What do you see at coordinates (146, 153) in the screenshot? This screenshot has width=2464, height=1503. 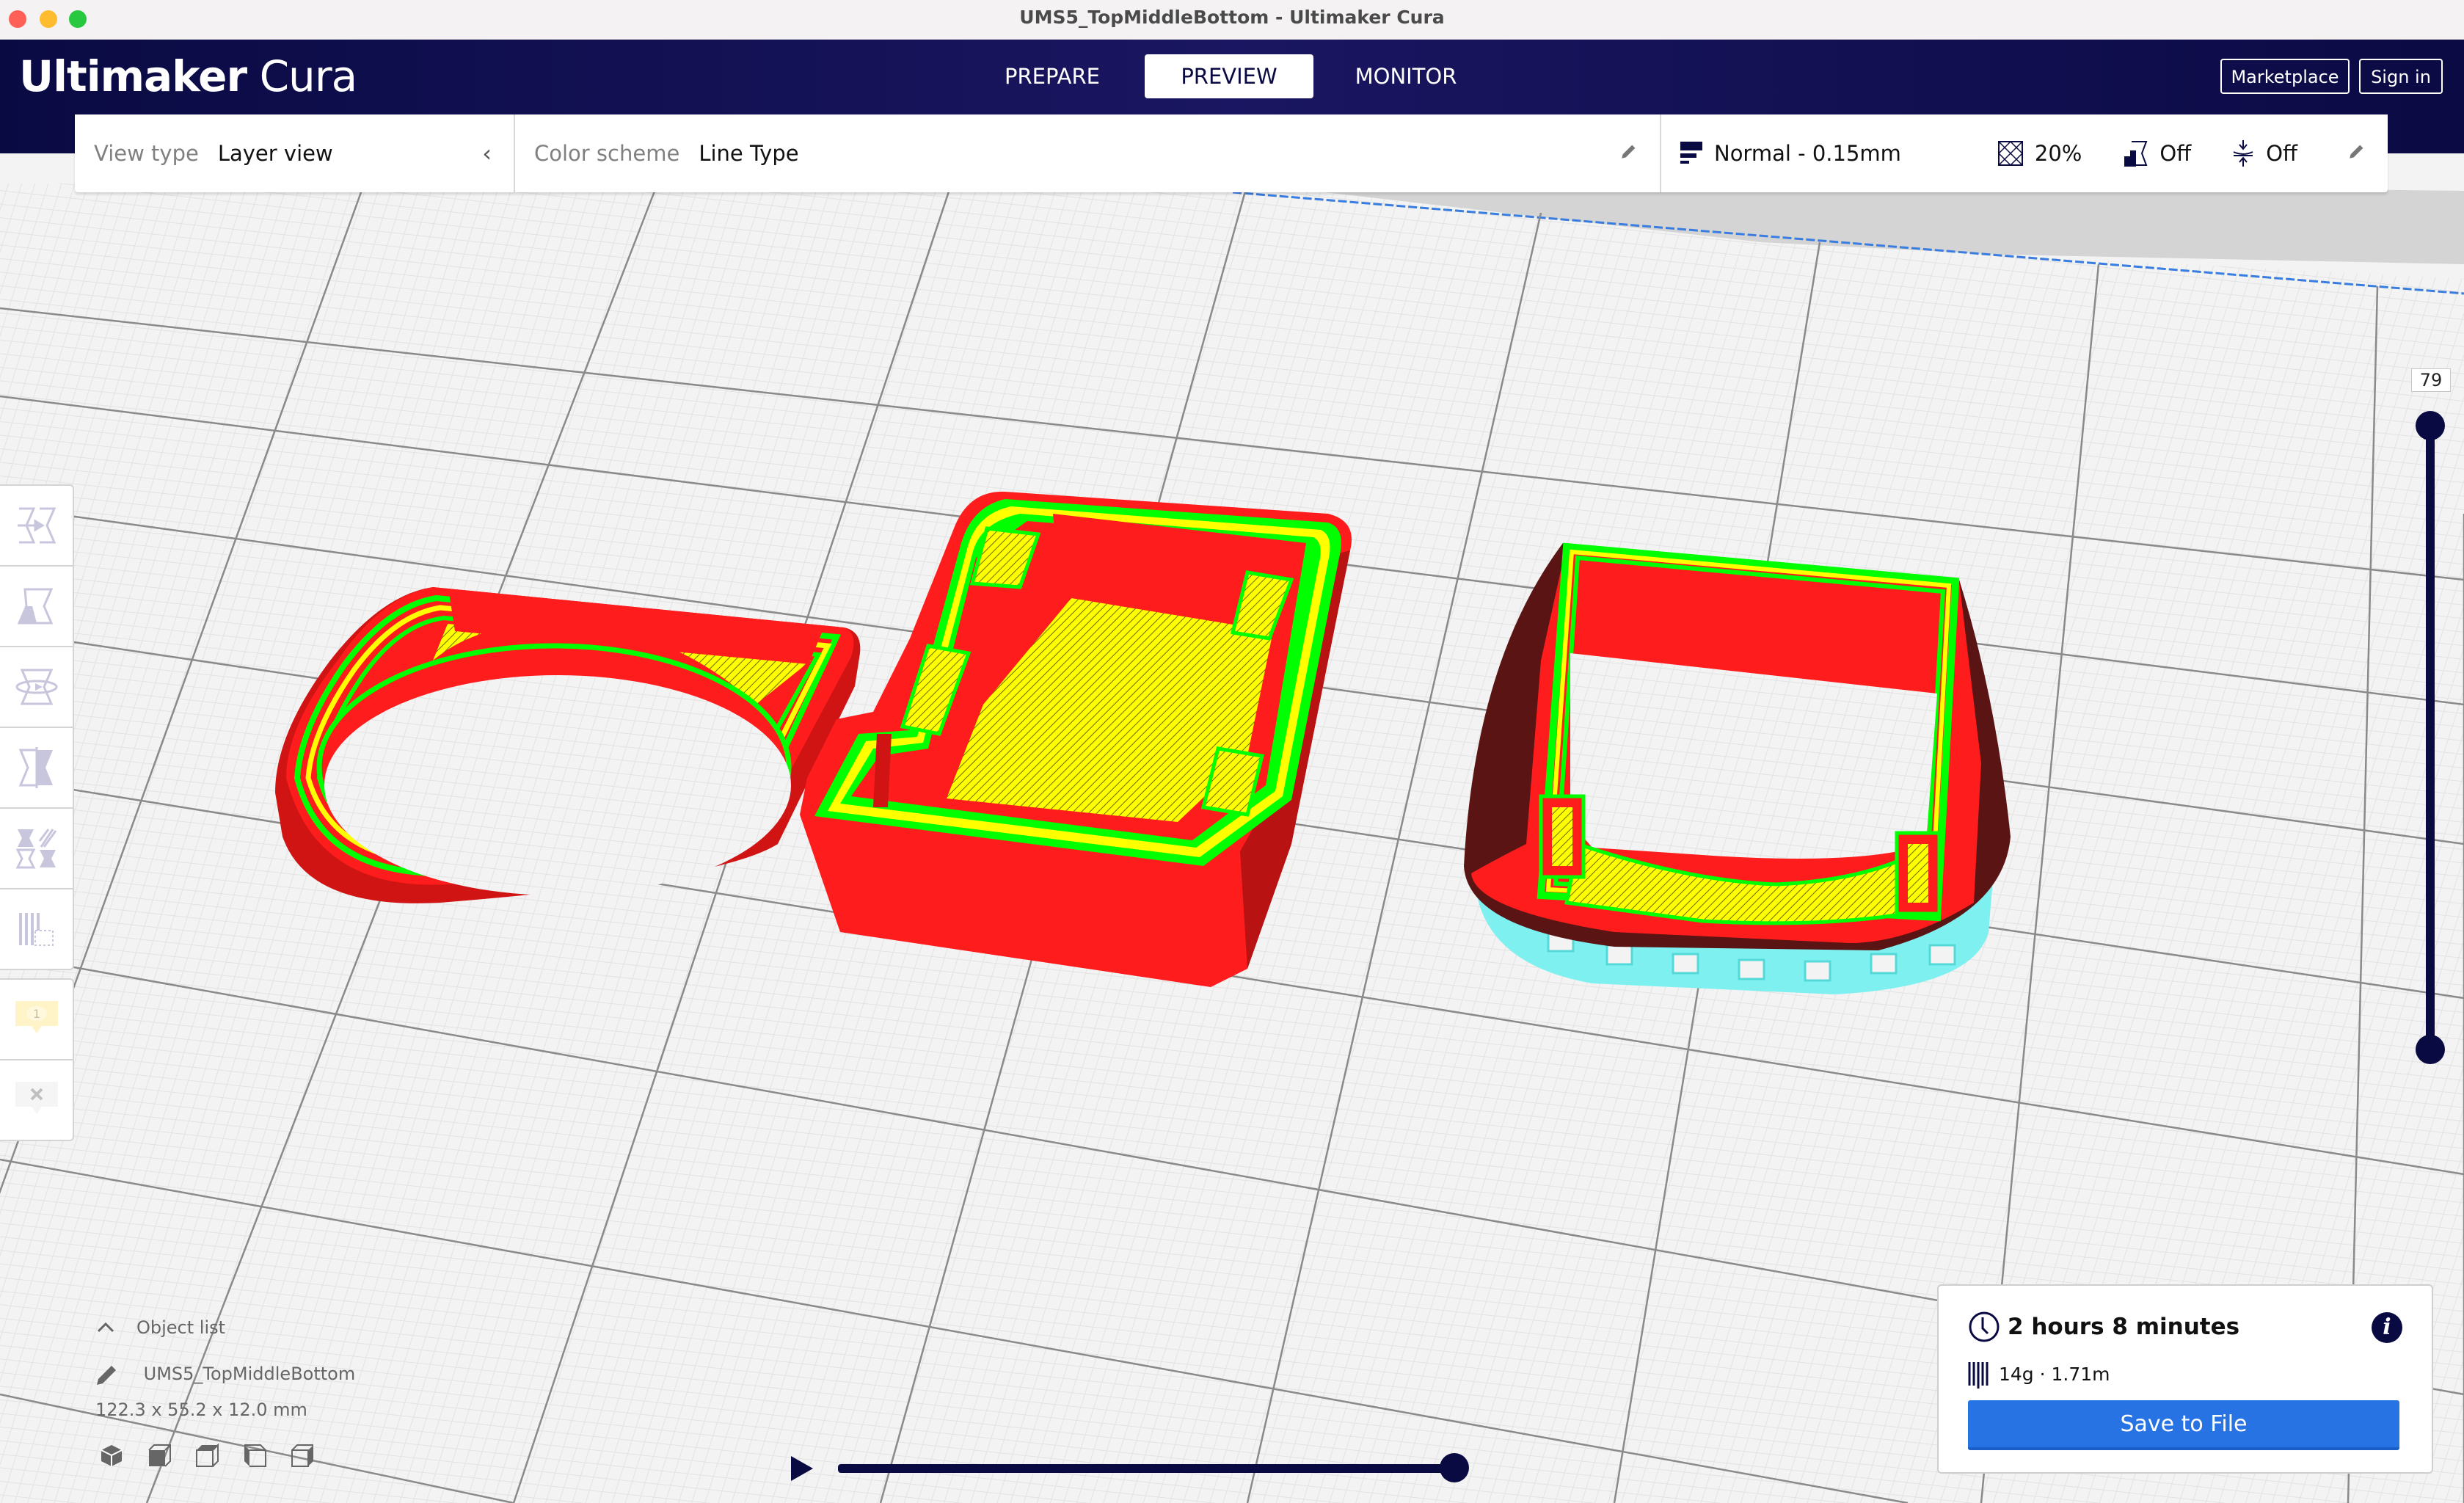 I see `view-type-label: View type` at bounding box center [146, 153].